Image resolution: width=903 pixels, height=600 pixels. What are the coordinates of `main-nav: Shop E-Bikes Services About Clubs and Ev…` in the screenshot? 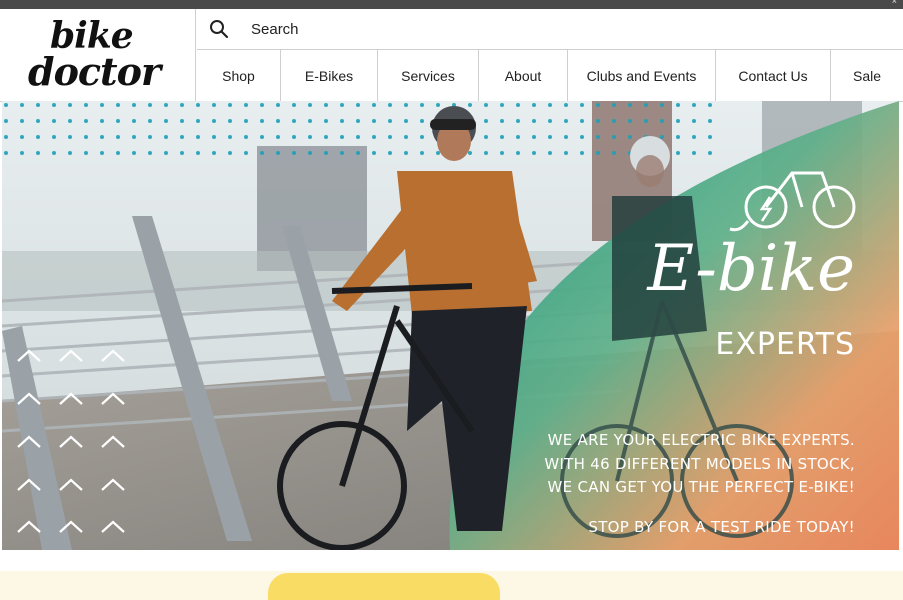 It's located at (550, 75).